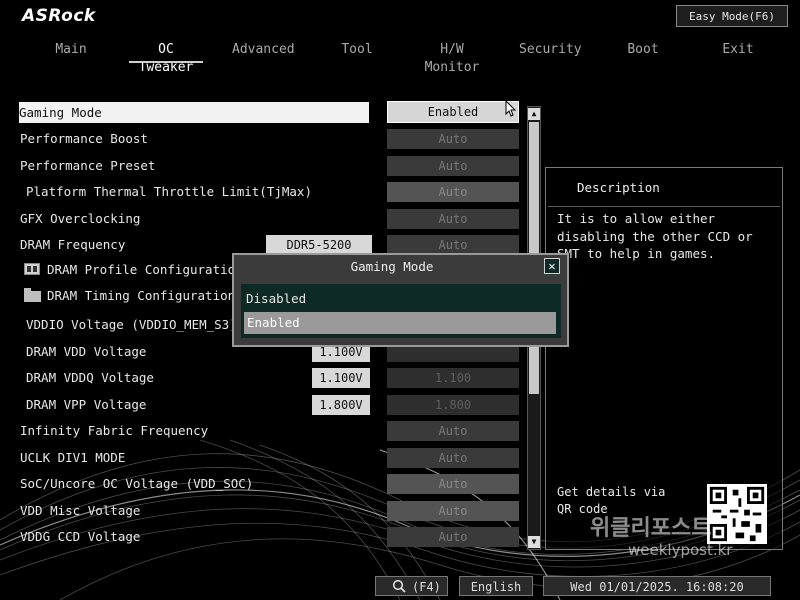 This screenshot has width=800, height=600. What do you see at coordinates (453, 139) in the screenshot?
I see `performance-boost-value: Auto` at bounding box center [453, 139].